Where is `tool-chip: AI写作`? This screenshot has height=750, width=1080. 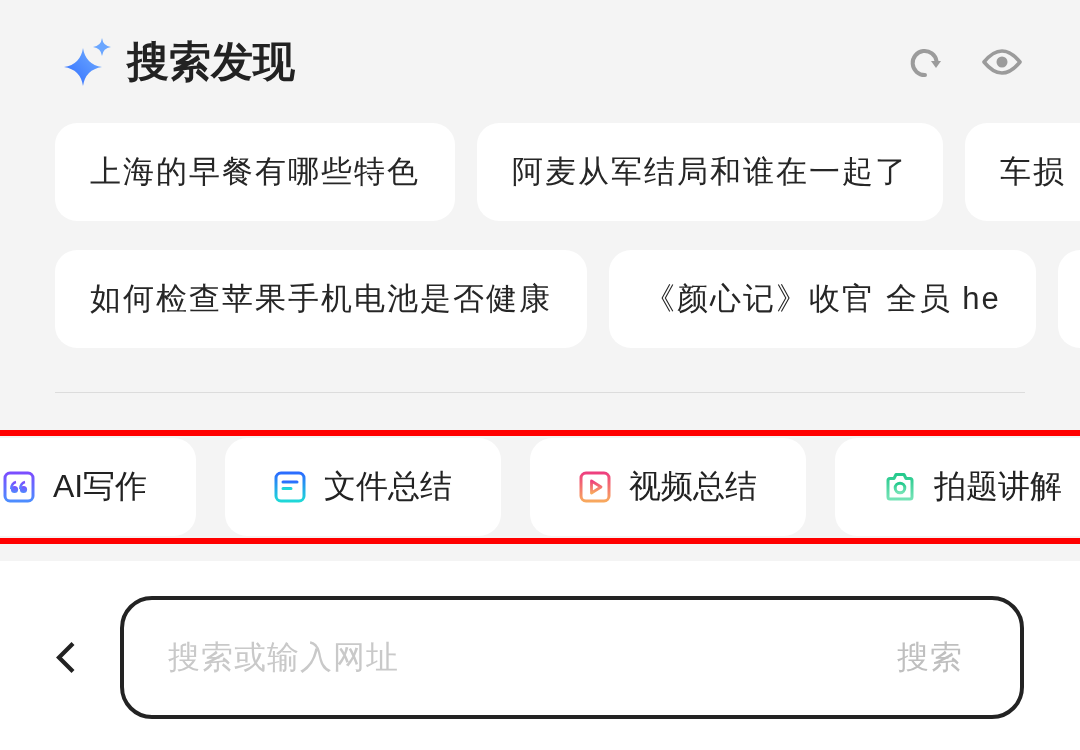
tool-chip: AI写作 is located at coordinates (98, 487).